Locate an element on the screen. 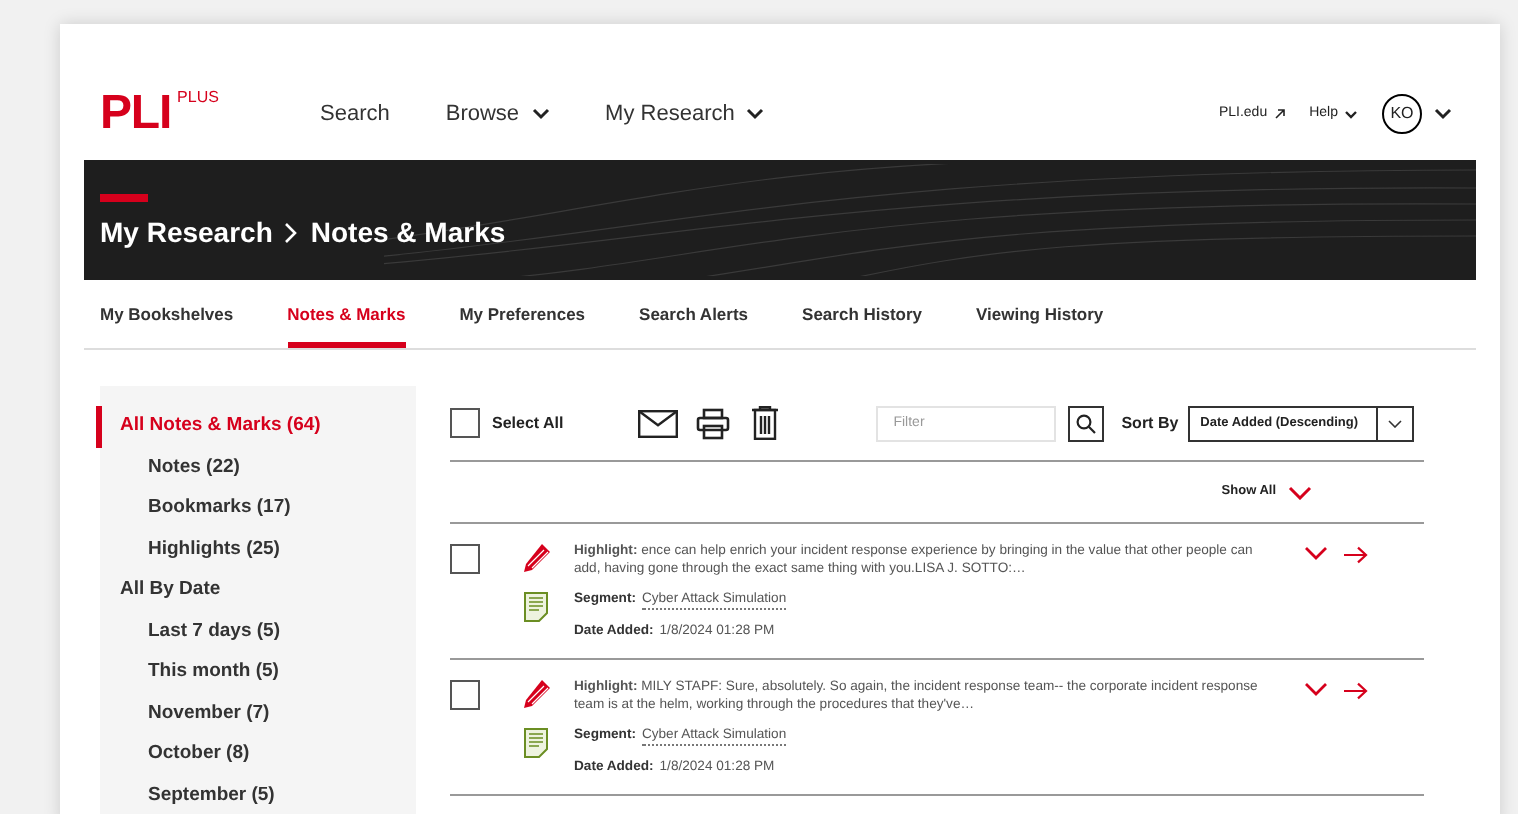 Image resolution: width=1518 pixels, height=814 pixels. logo-superscript: PLUS is located at coordinates (198, 98).